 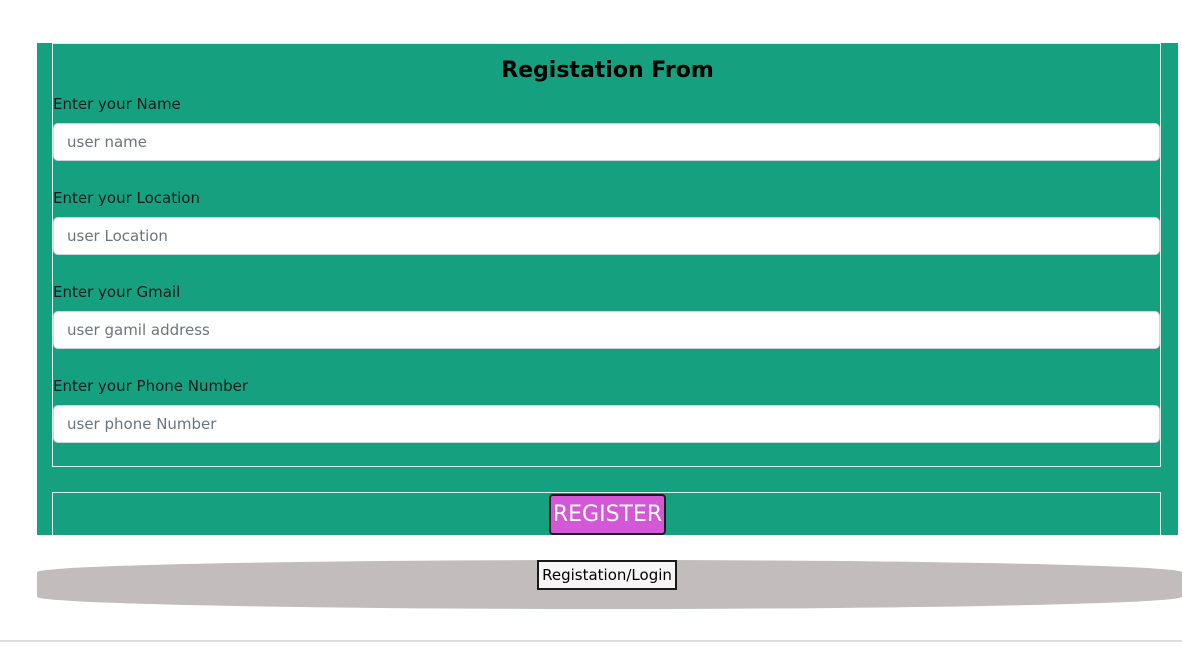 What do you see at coordinates (606, 236) in the screenshot?
I see `location-input` at bounding box center [606, 236].